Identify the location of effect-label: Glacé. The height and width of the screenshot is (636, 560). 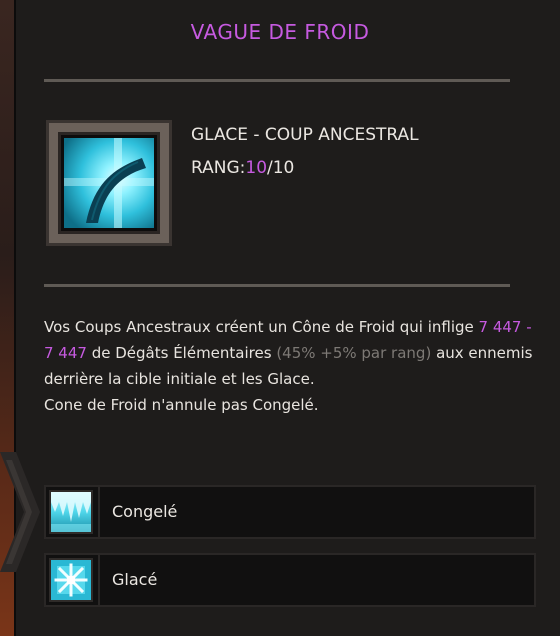
(135, 579).